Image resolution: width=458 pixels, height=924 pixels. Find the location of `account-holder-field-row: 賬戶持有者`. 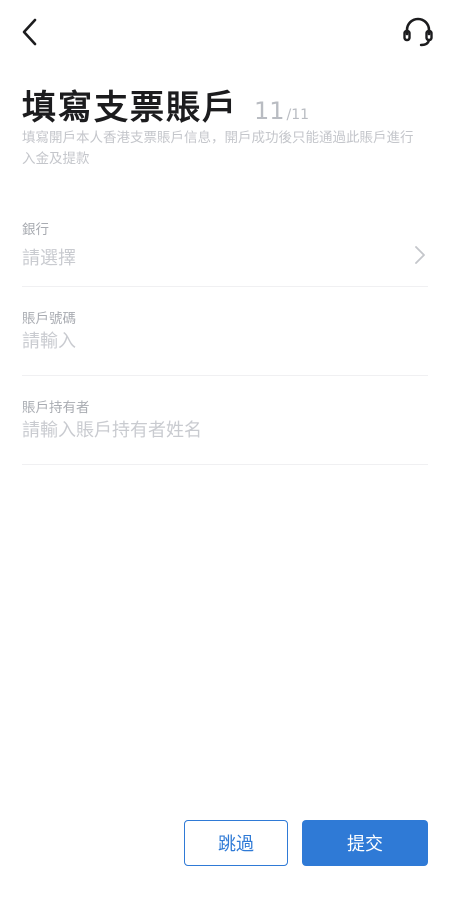

account-holder-field-row: 賬戶持有者 is located at coordinates (225, 421).